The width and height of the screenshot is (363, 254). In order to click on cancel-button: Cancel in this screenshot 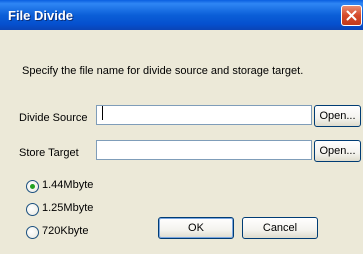, I will do `click(280, 228)`.